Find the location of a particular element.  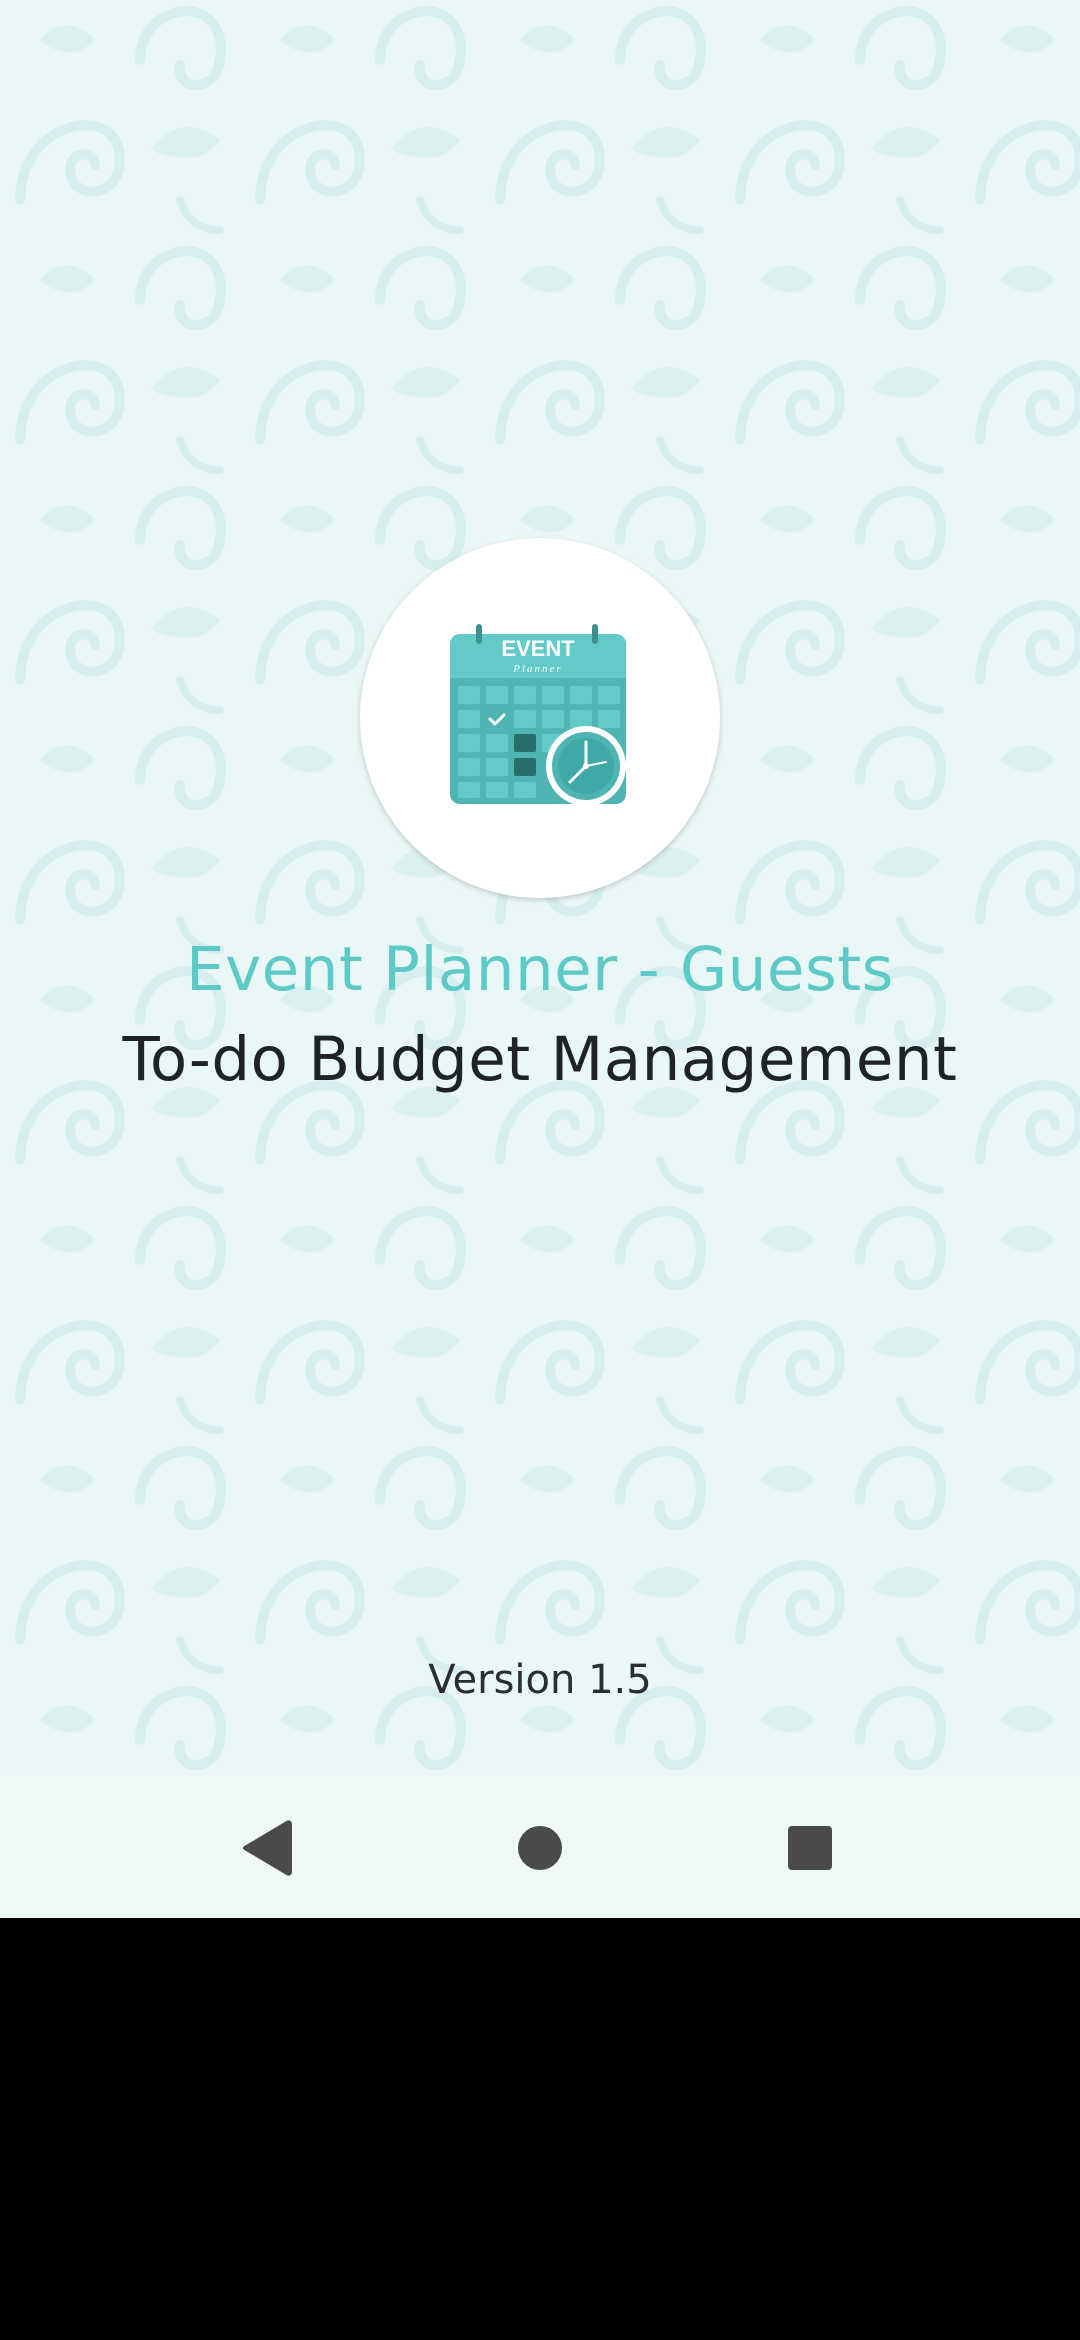

system-navigation-bar is located at coordinates (540, 1847).